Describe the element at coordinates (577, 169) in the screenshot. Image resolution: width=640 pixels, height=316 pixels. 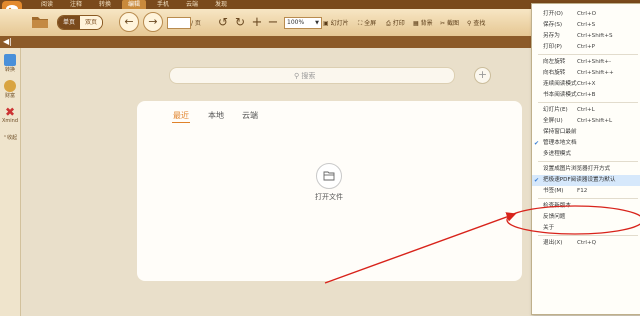
I see `menu-item-label: 设置成图片浏览器打开方式` at that location.